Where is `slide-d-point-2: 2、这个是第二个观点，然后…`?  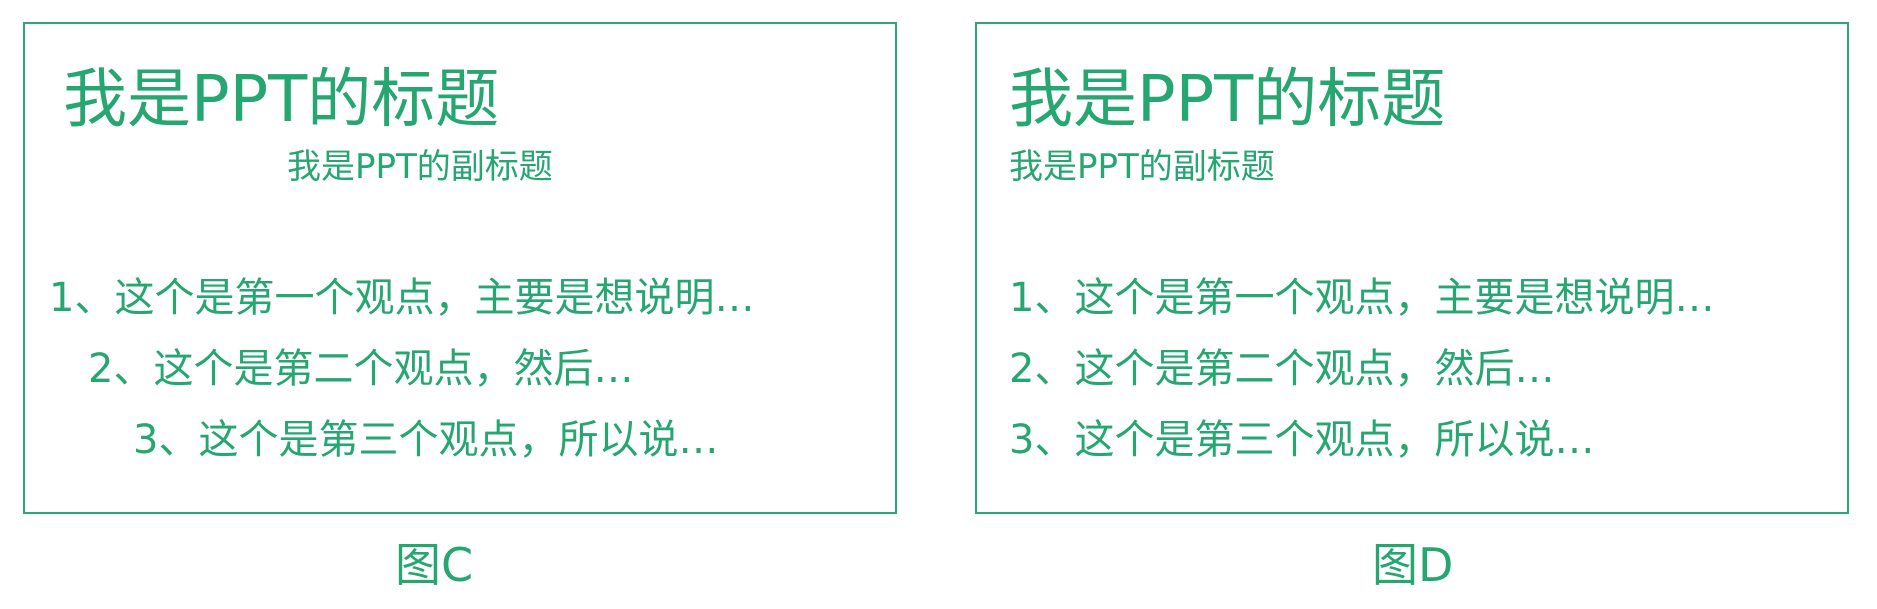 slide-d-point-2: 2、这个是第二个观点，然后… is located at coordinates (1282, 369).